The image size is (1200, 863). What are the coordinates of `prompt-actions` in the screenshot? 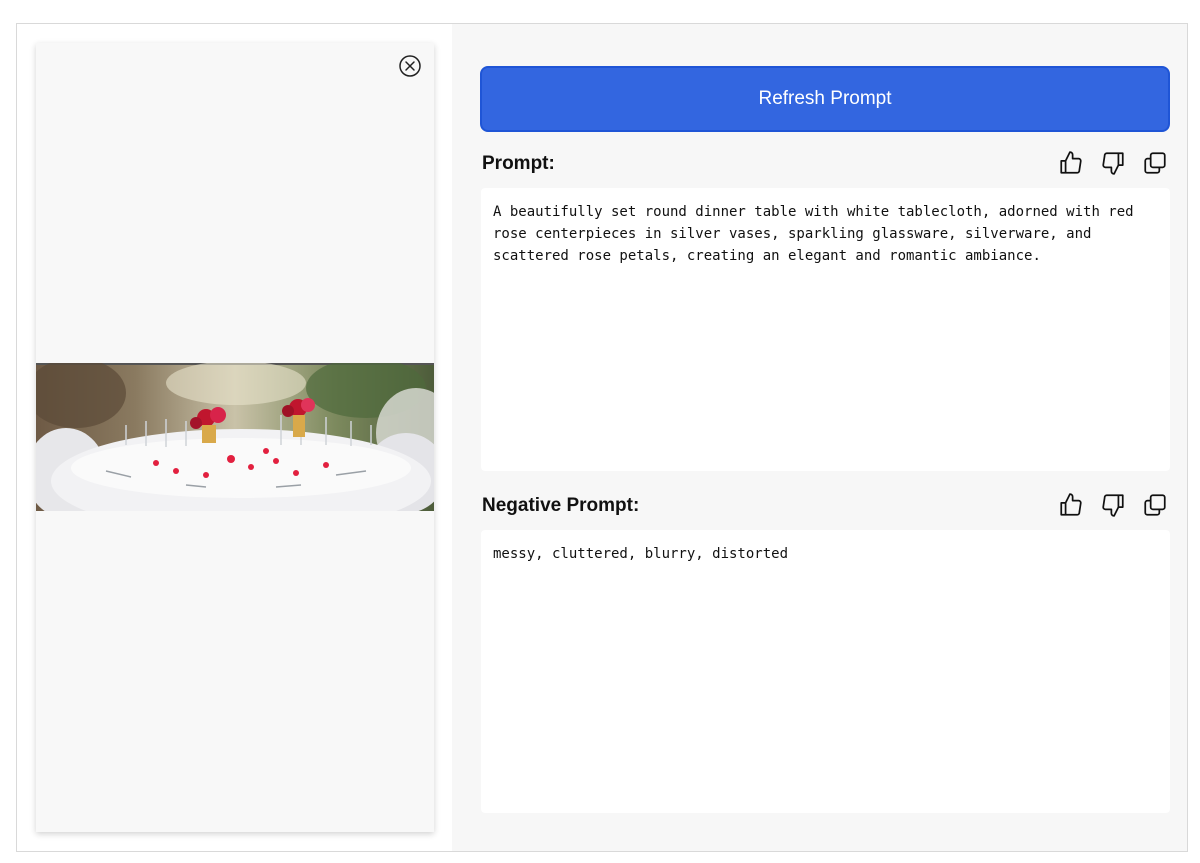 It's located at (1113, 163).